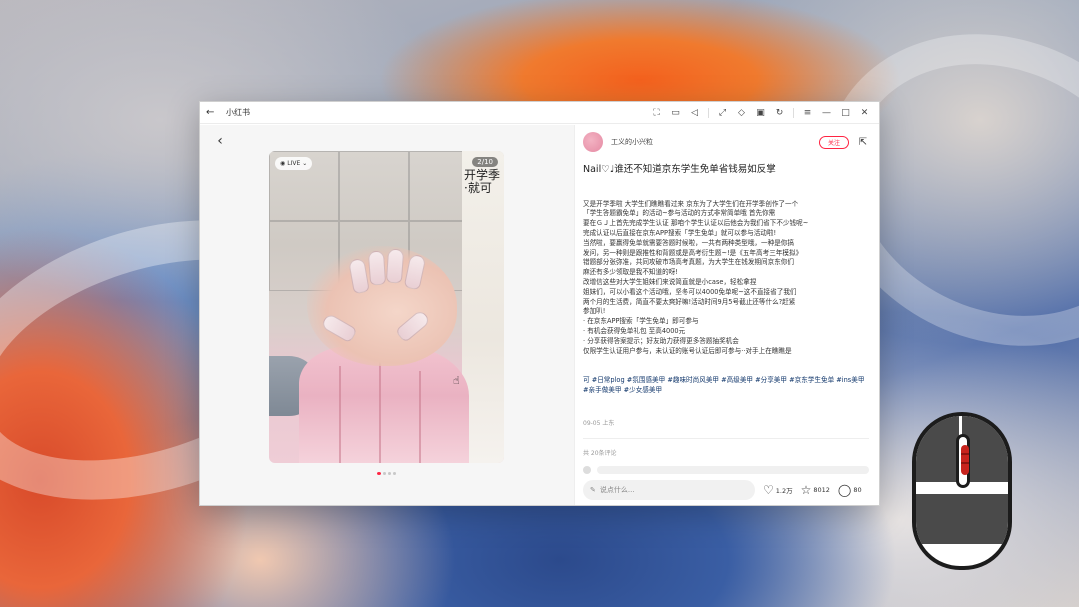 The width and height of the screenshot is (1079, 607). I want to click on like-button: ♡ 1.2万, so click(778, 490).